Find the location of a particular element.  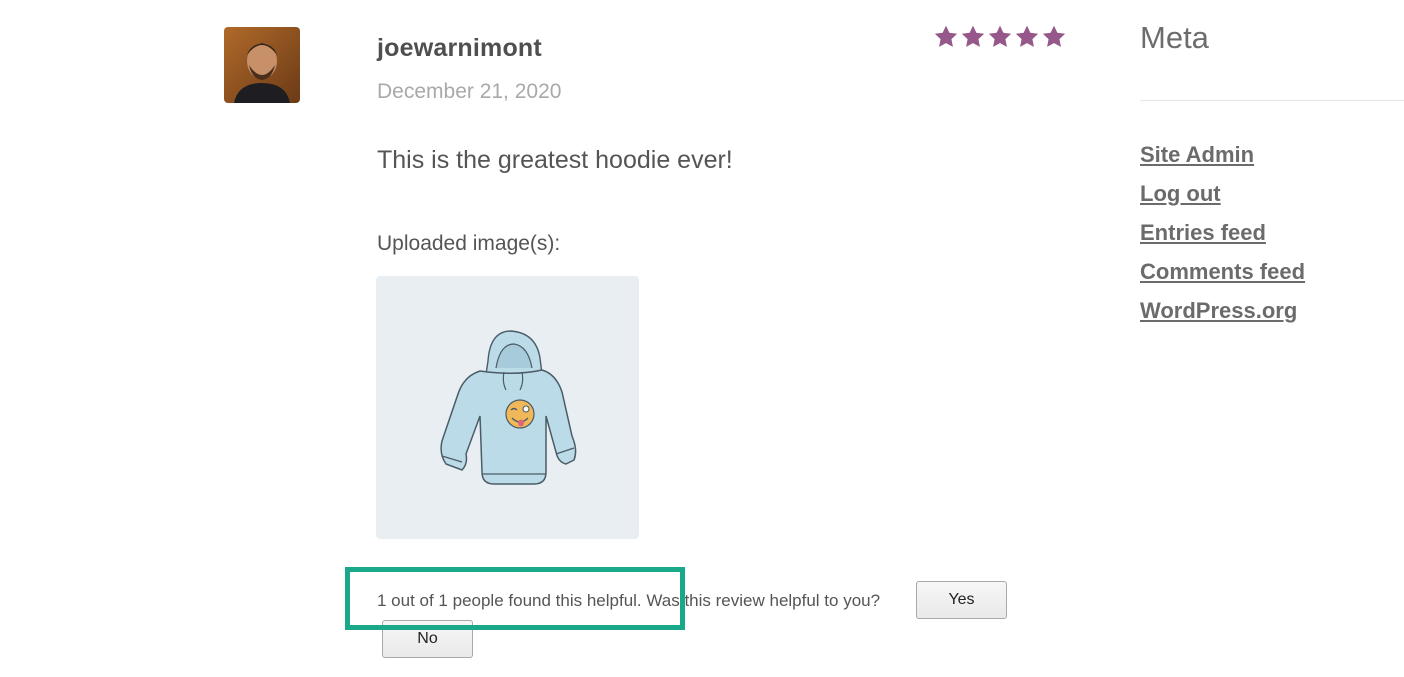

sidebar-link-entries-feed: Entries feed is located at coordinates (1203, 232).